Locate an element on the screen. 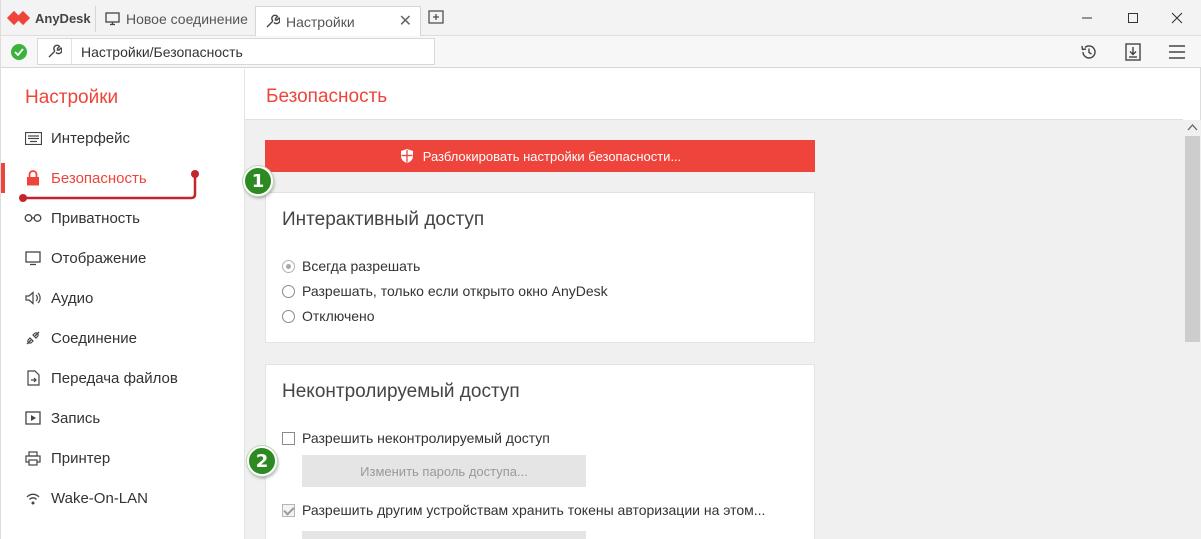 This screenshot has width=1201, height=539. sidebar-item-printer: Принтер is located at coordinates (122, 458).